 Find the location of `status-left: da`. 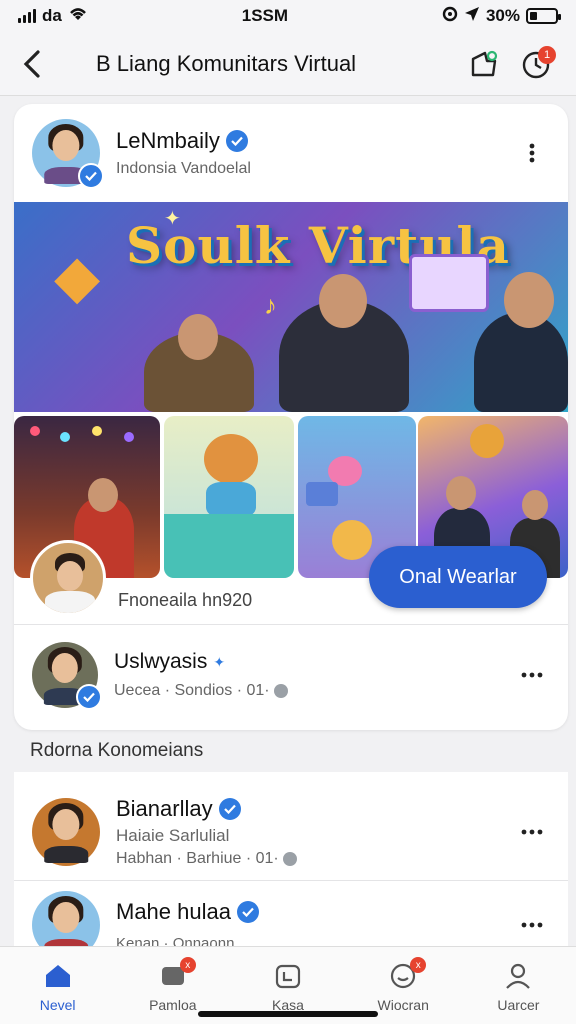

status-left: da is located at coordinates (53, 16).